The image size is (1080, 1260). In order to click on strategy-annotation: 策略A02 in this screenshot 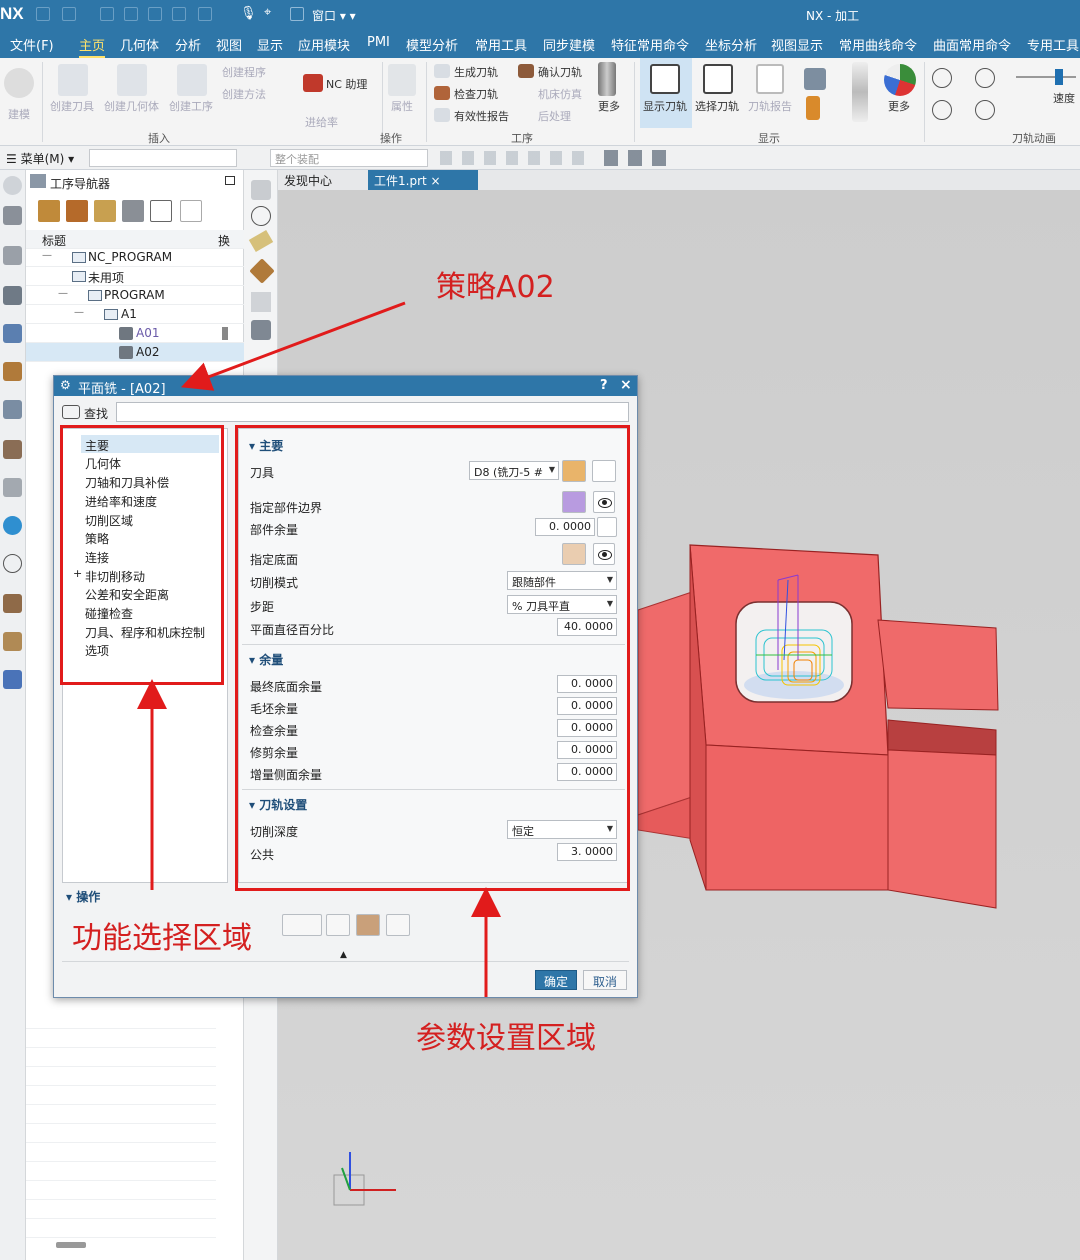, I will do `click(495, 287)`.